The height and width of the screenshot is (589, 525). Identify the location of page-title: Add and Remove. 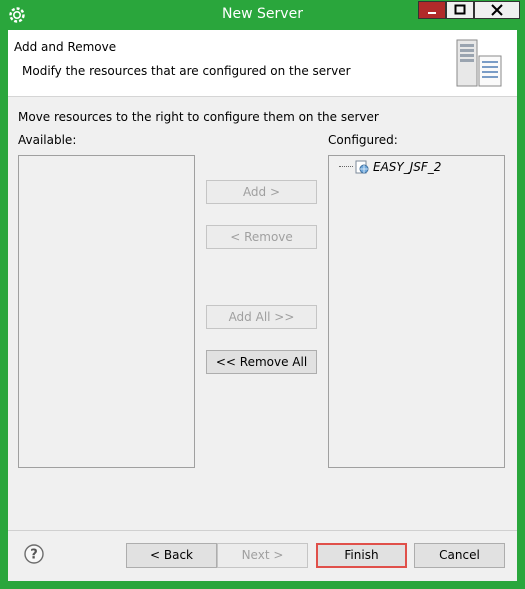
(65, 47).